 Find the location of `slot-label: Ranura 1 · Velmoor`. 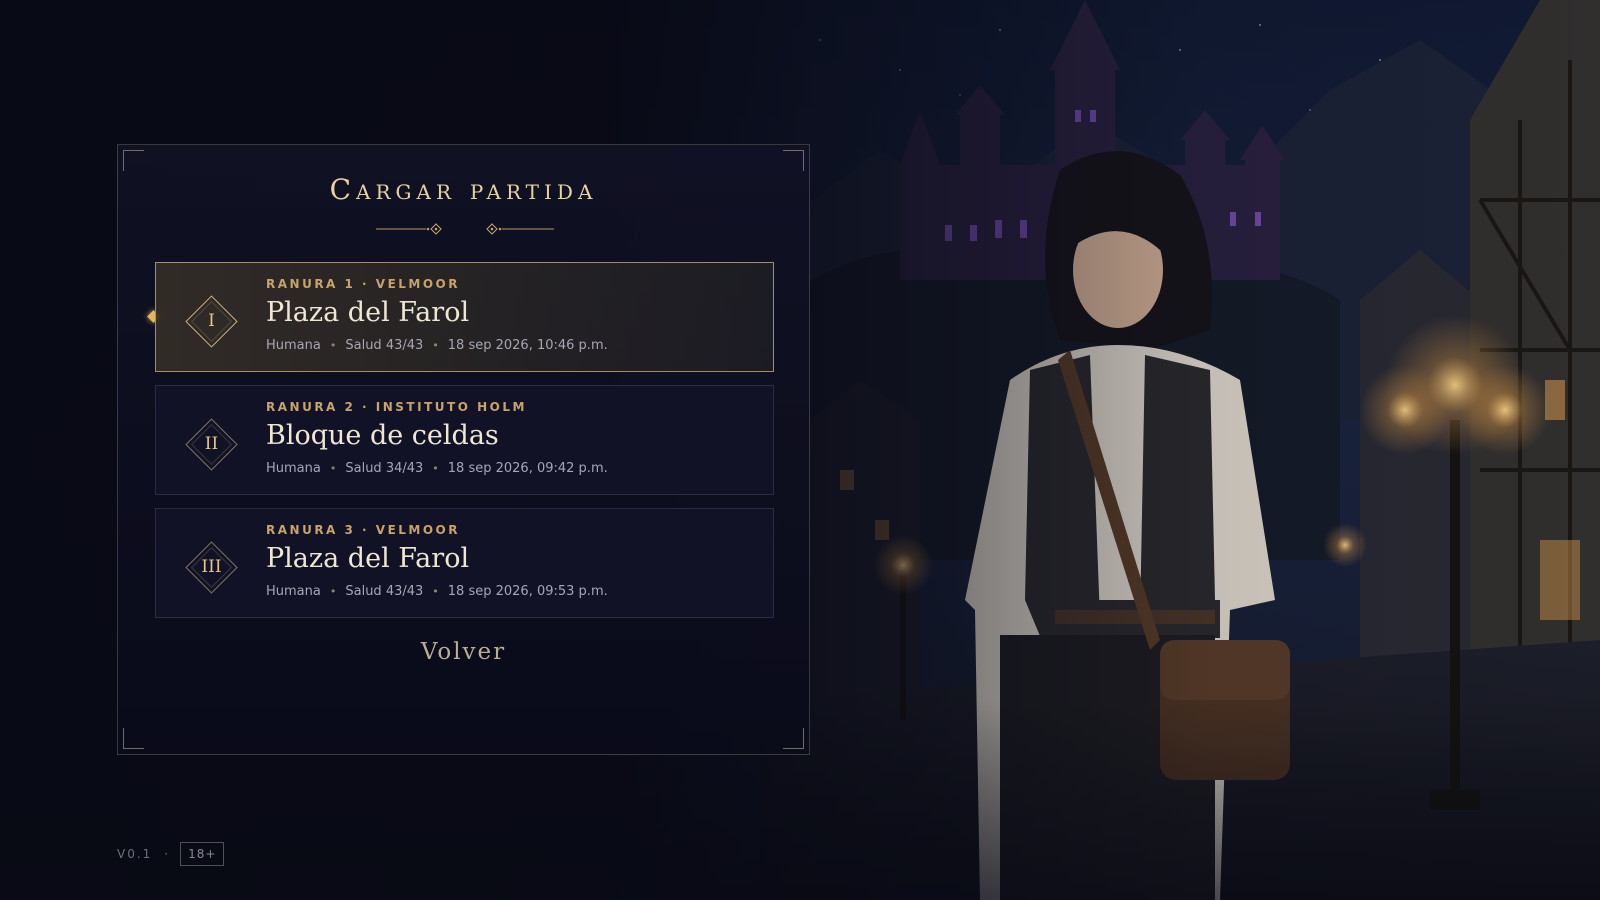

slot-label: Ranura 1 · Velmoor is located at coordinates (363, 284).